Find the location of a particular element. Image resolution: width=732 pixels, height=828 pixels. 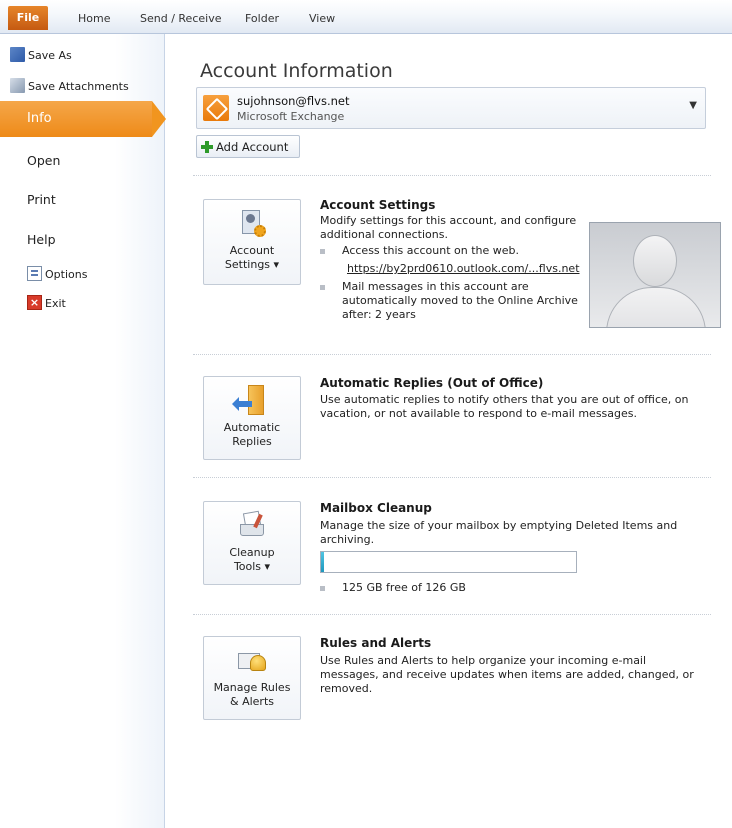

options-label: Options is located at coordinates (66, 274).